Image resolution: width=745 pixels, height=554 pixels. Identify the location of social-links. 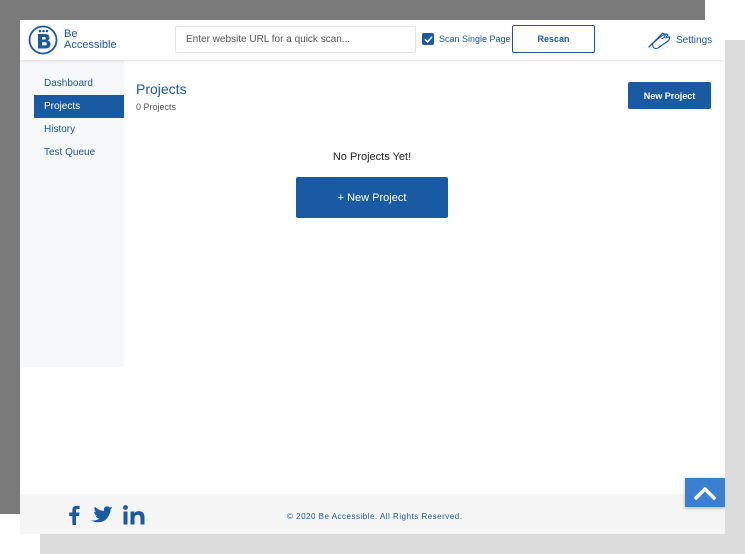
(111, 515).